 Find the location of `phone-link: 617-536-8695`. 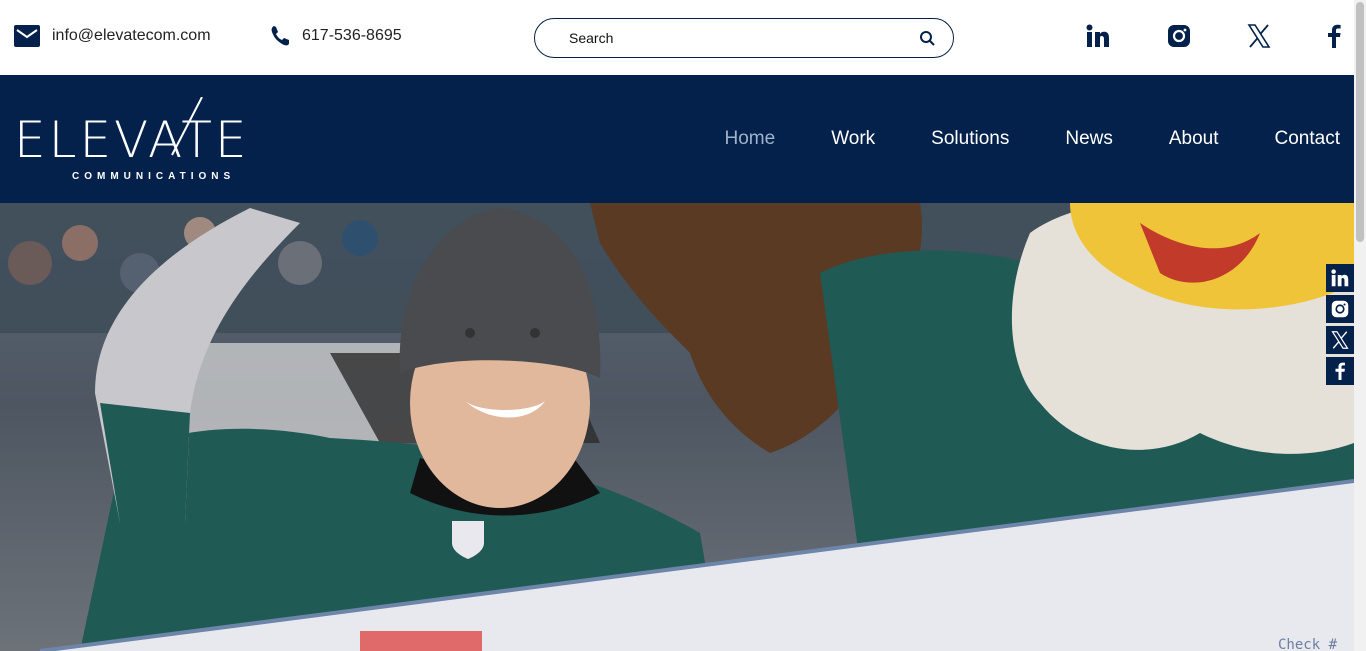

phone-link: 617-536-8695 is located at coordinates (336, 36).